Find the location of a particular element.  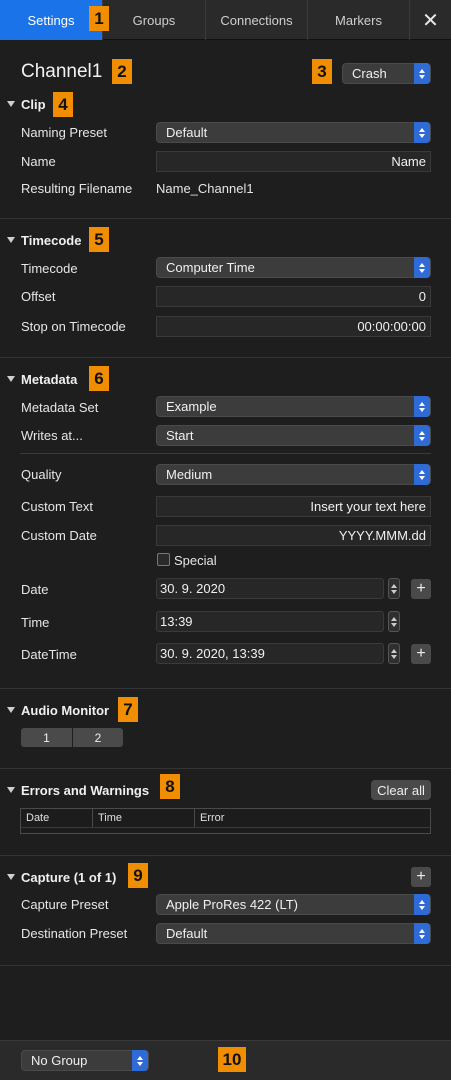

datetime-field: 30. 9. 2020, 13:39 is located at coordinates (270, 653).